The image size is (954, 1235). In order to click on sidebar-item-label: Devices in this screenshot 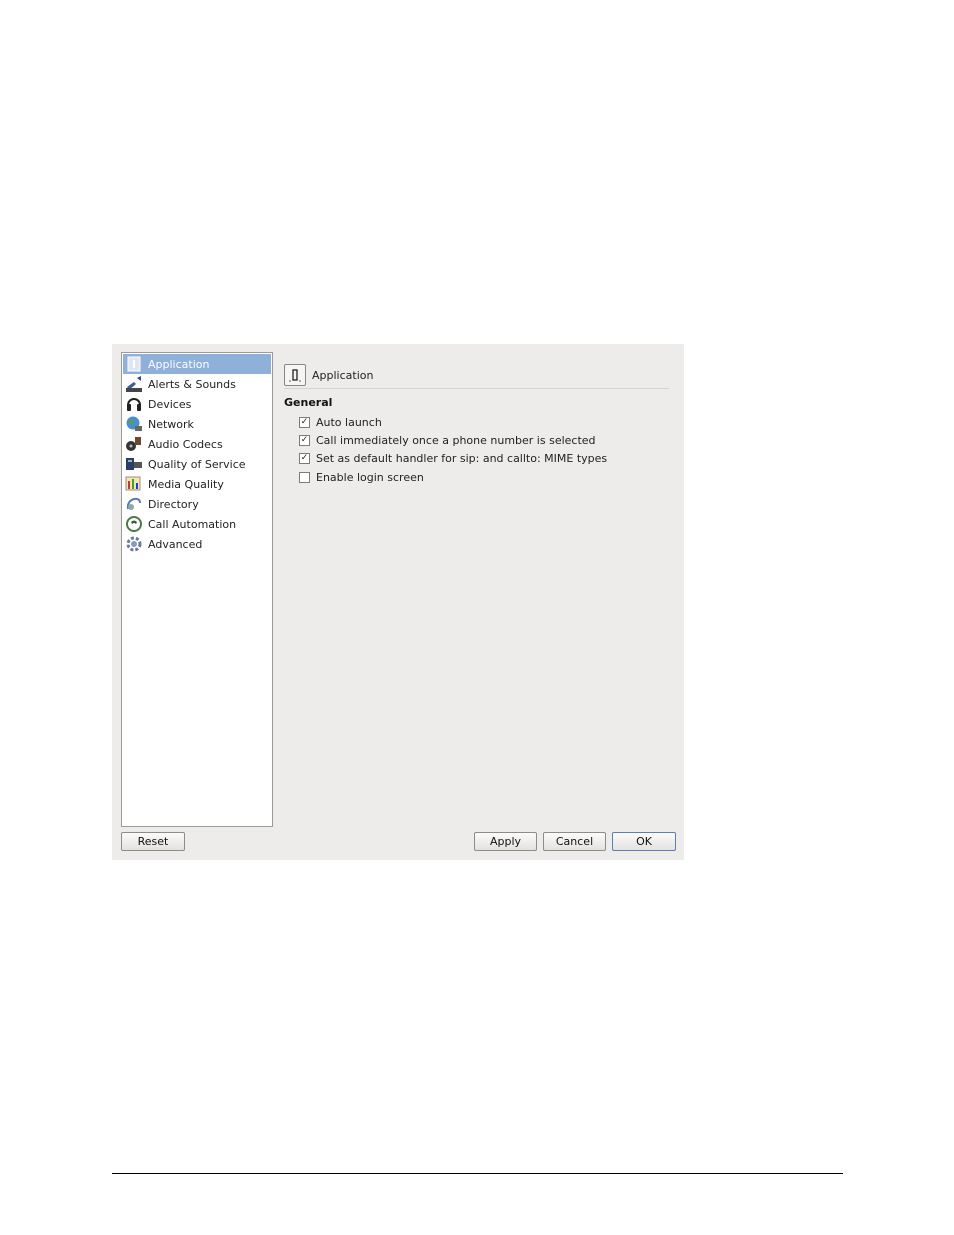, I will do `click(170, 404)`.